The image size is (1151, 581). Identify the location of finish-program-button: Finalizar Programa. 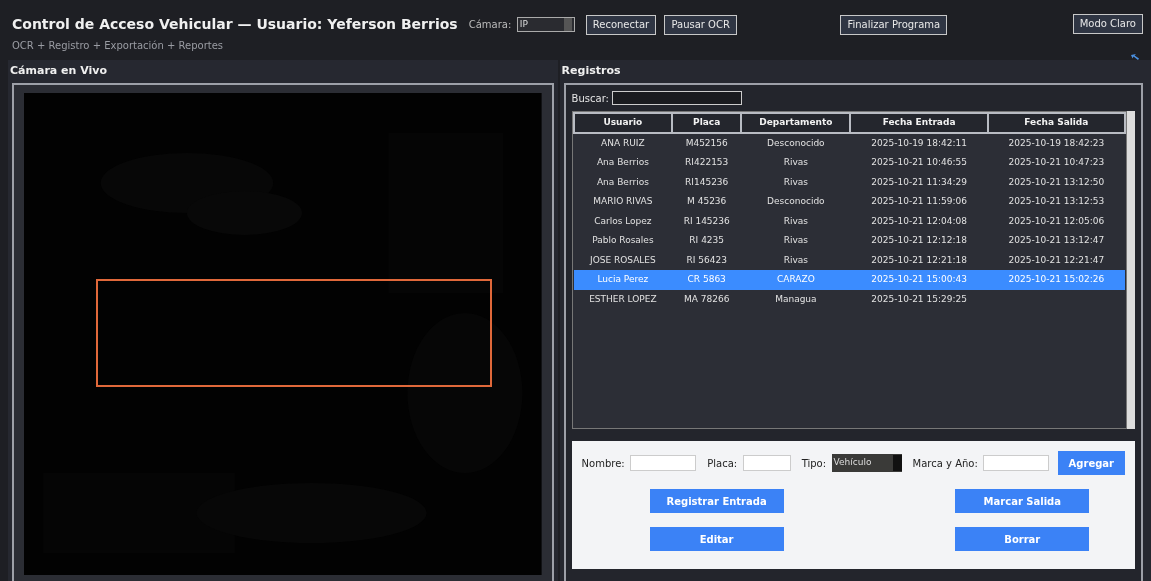
(894, 24).